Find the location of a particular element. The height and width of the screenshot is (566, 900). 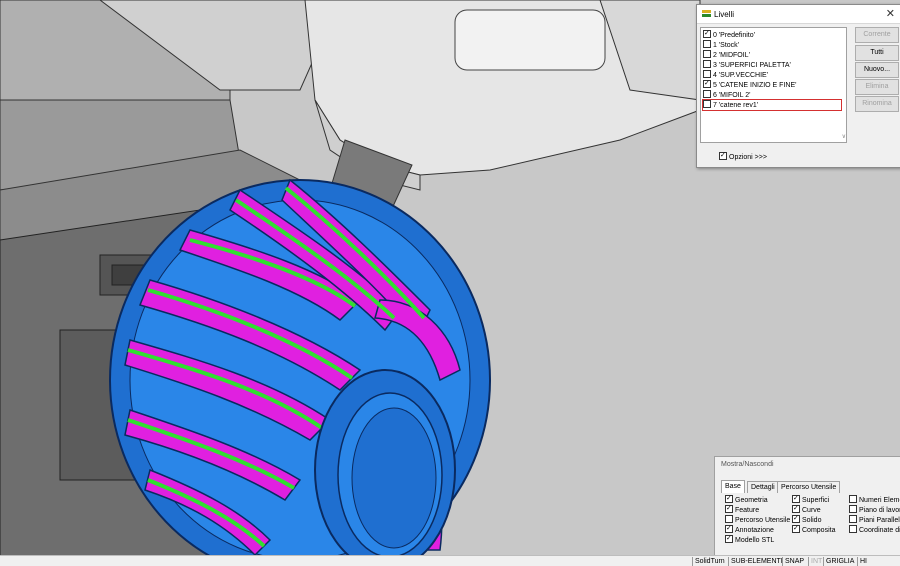

visibility-label: Curve is located at coordinates (811, 510).